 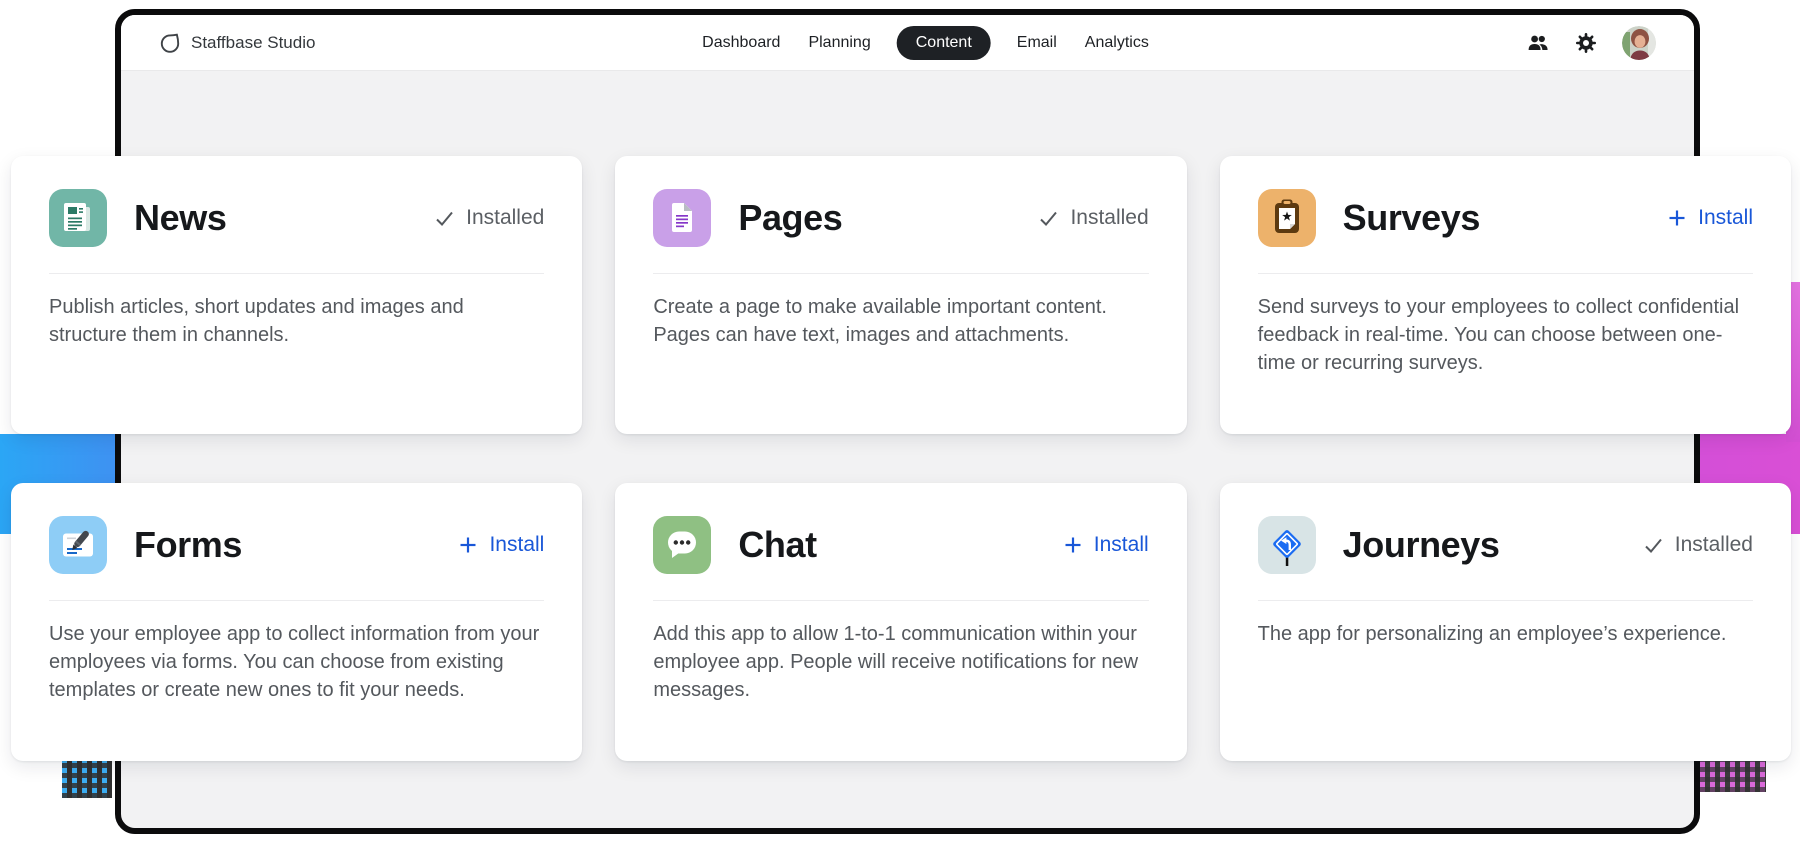 What do you see at coordinates (1505, 545) in the screenshot?
I see `card-header: Journeys Installed` at bounding box center [1505, 545].